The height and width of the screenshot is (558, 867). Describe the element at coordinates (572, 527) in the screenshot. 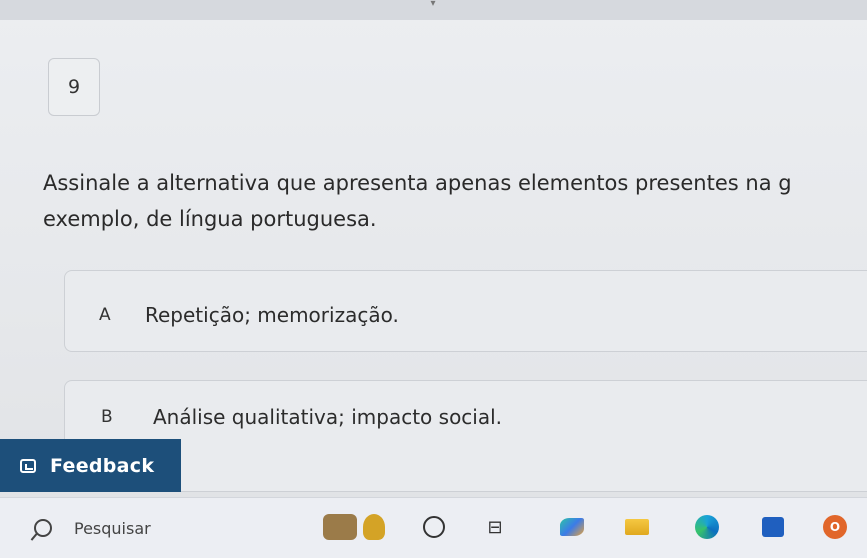

I see `copilot-icon` at that location.